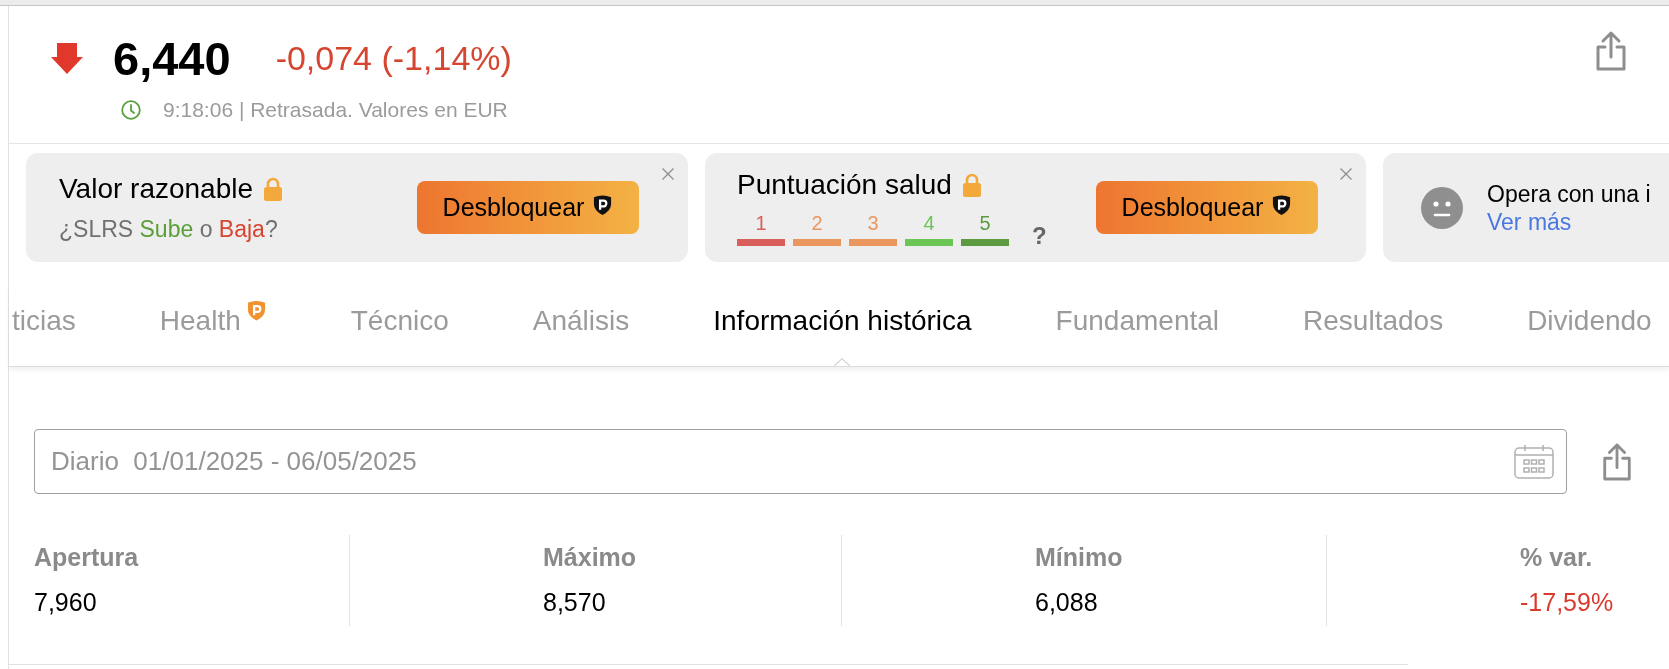 The image size is (1669, 669). Describe the element at coordinates (1589, 326) in the screenshot. I see `tab: Dividendo` at that location.